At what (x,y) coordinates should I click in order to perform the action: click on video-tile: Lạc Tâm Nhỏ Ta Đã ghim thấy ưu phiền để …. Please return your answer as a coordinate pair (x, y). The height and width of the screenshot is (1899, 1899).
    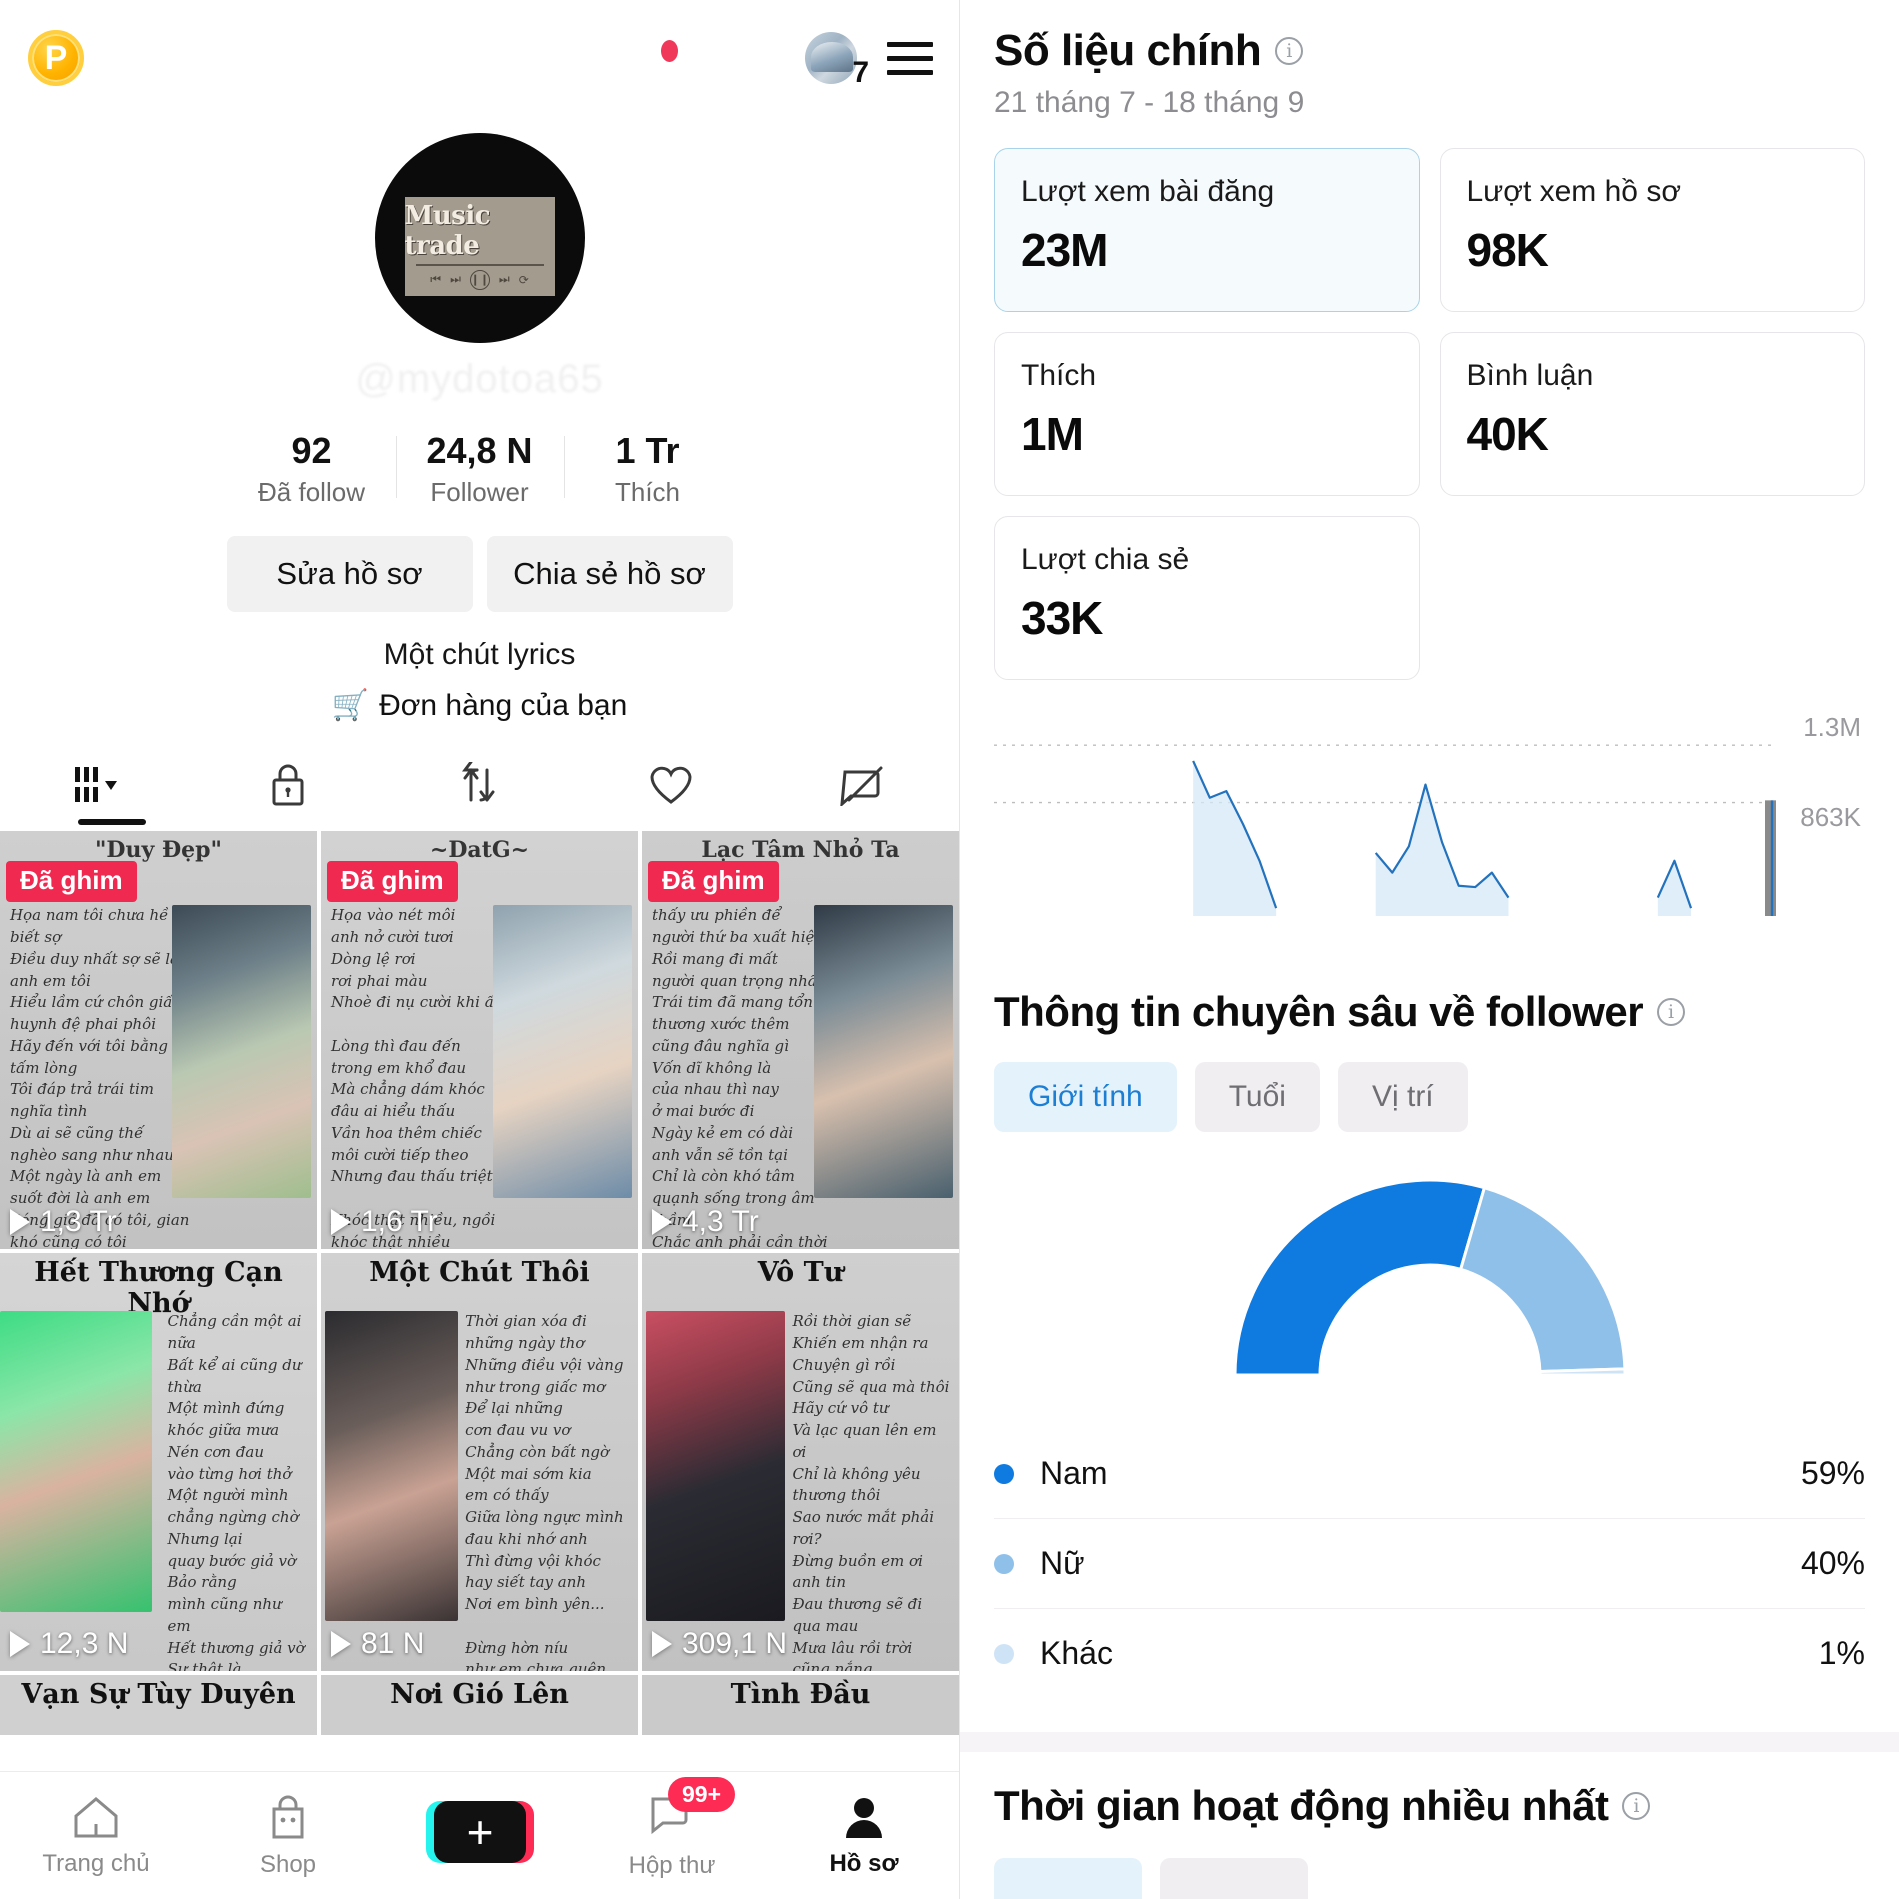
    Looking at the image, I should click on (800, 1040).